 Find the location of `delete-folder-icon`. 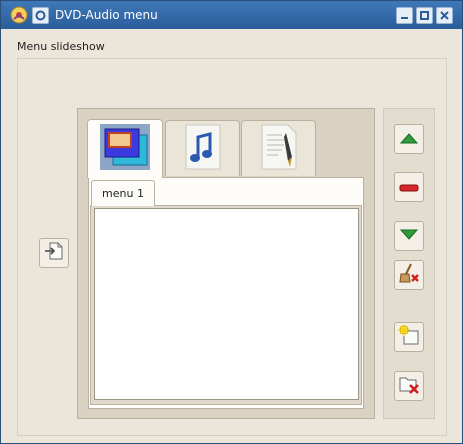

delete-folder-icon is located at coordinates (409, 386).